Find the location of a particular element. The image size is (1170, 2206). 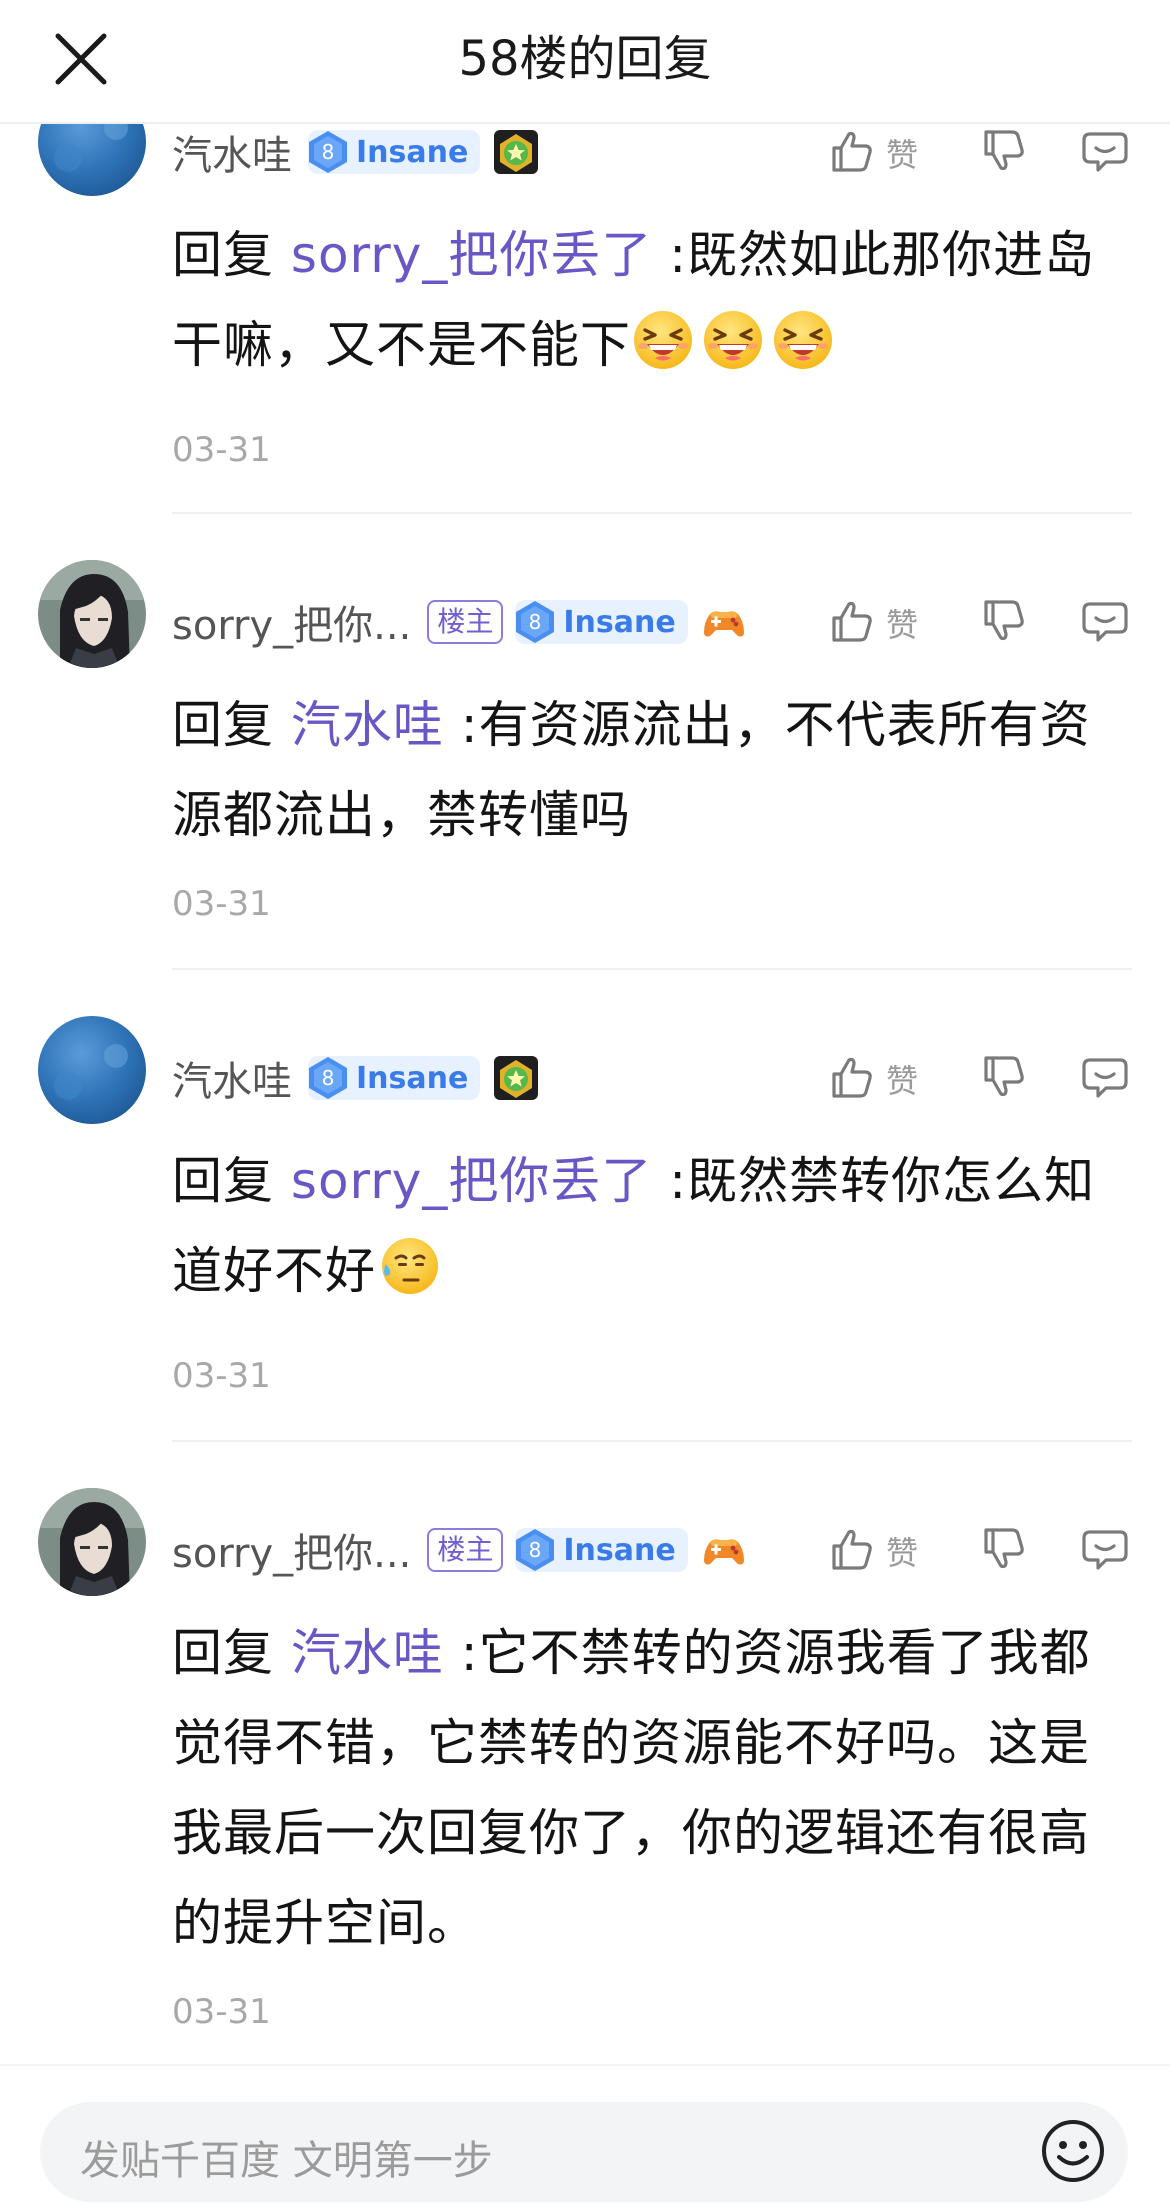

composer-bar: 发贴千百度 文明第一步 is located at coordinates (585, 2135).